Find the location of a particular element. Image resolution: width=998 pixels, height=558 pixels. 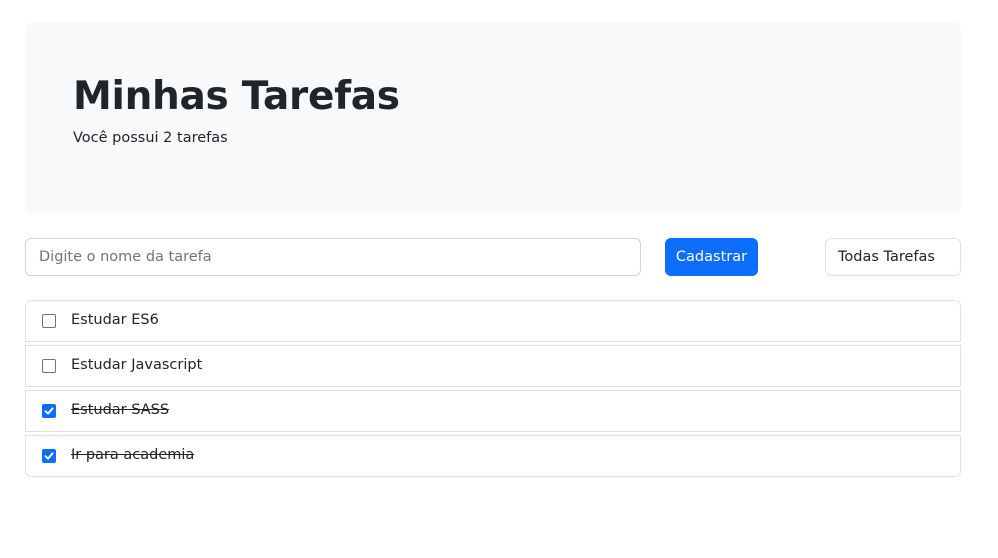

add-task-button: Cadastrar is located at coordinates (711, 257).